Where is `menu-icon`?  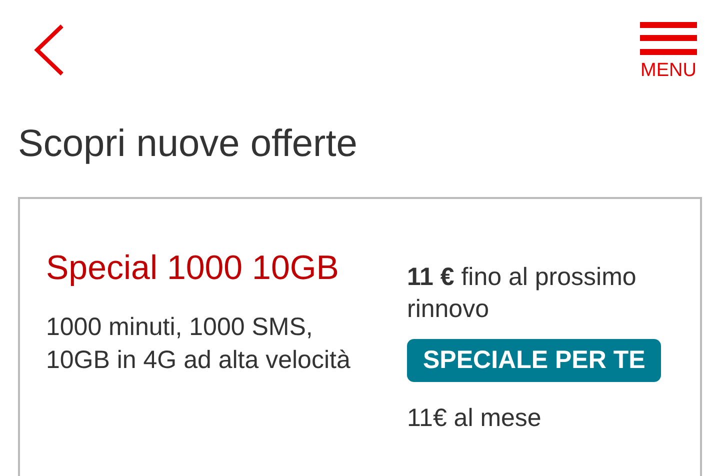
menu-icon is located at coordinates (668, 38).